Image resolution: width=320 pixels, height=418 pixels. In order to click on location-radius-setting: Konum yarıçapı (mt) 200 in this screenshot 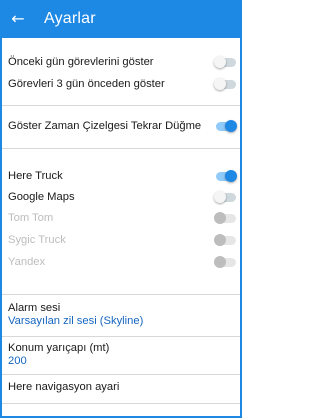, I will do `click(58, 354)`.